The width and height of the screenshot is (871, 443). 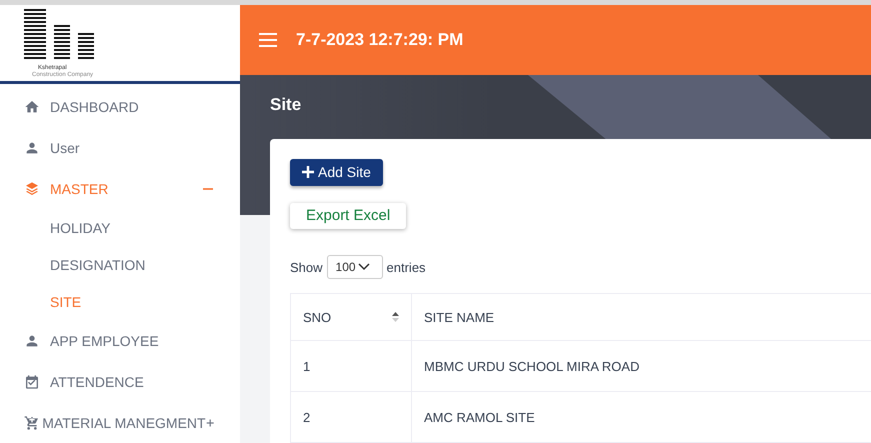 I want to click on column-title: SNO, so click(x=317, y=317).